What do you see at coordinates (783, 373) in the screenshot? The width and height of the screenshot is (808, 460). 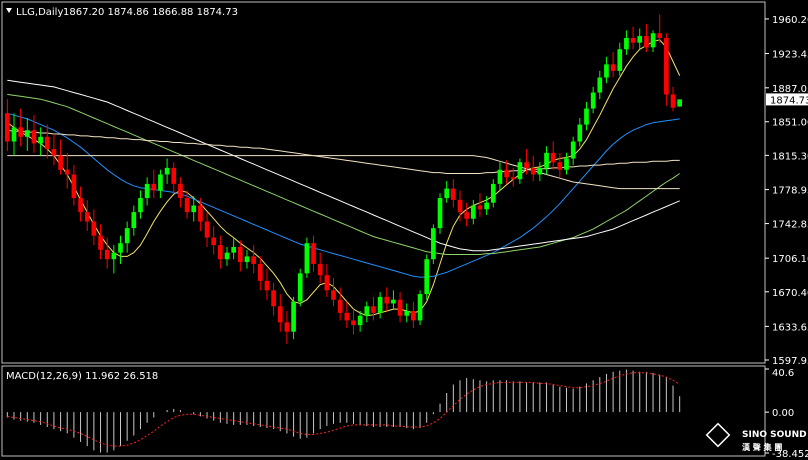 I see `macd-tick-label: 40.6` at bounding box center [783, 373].